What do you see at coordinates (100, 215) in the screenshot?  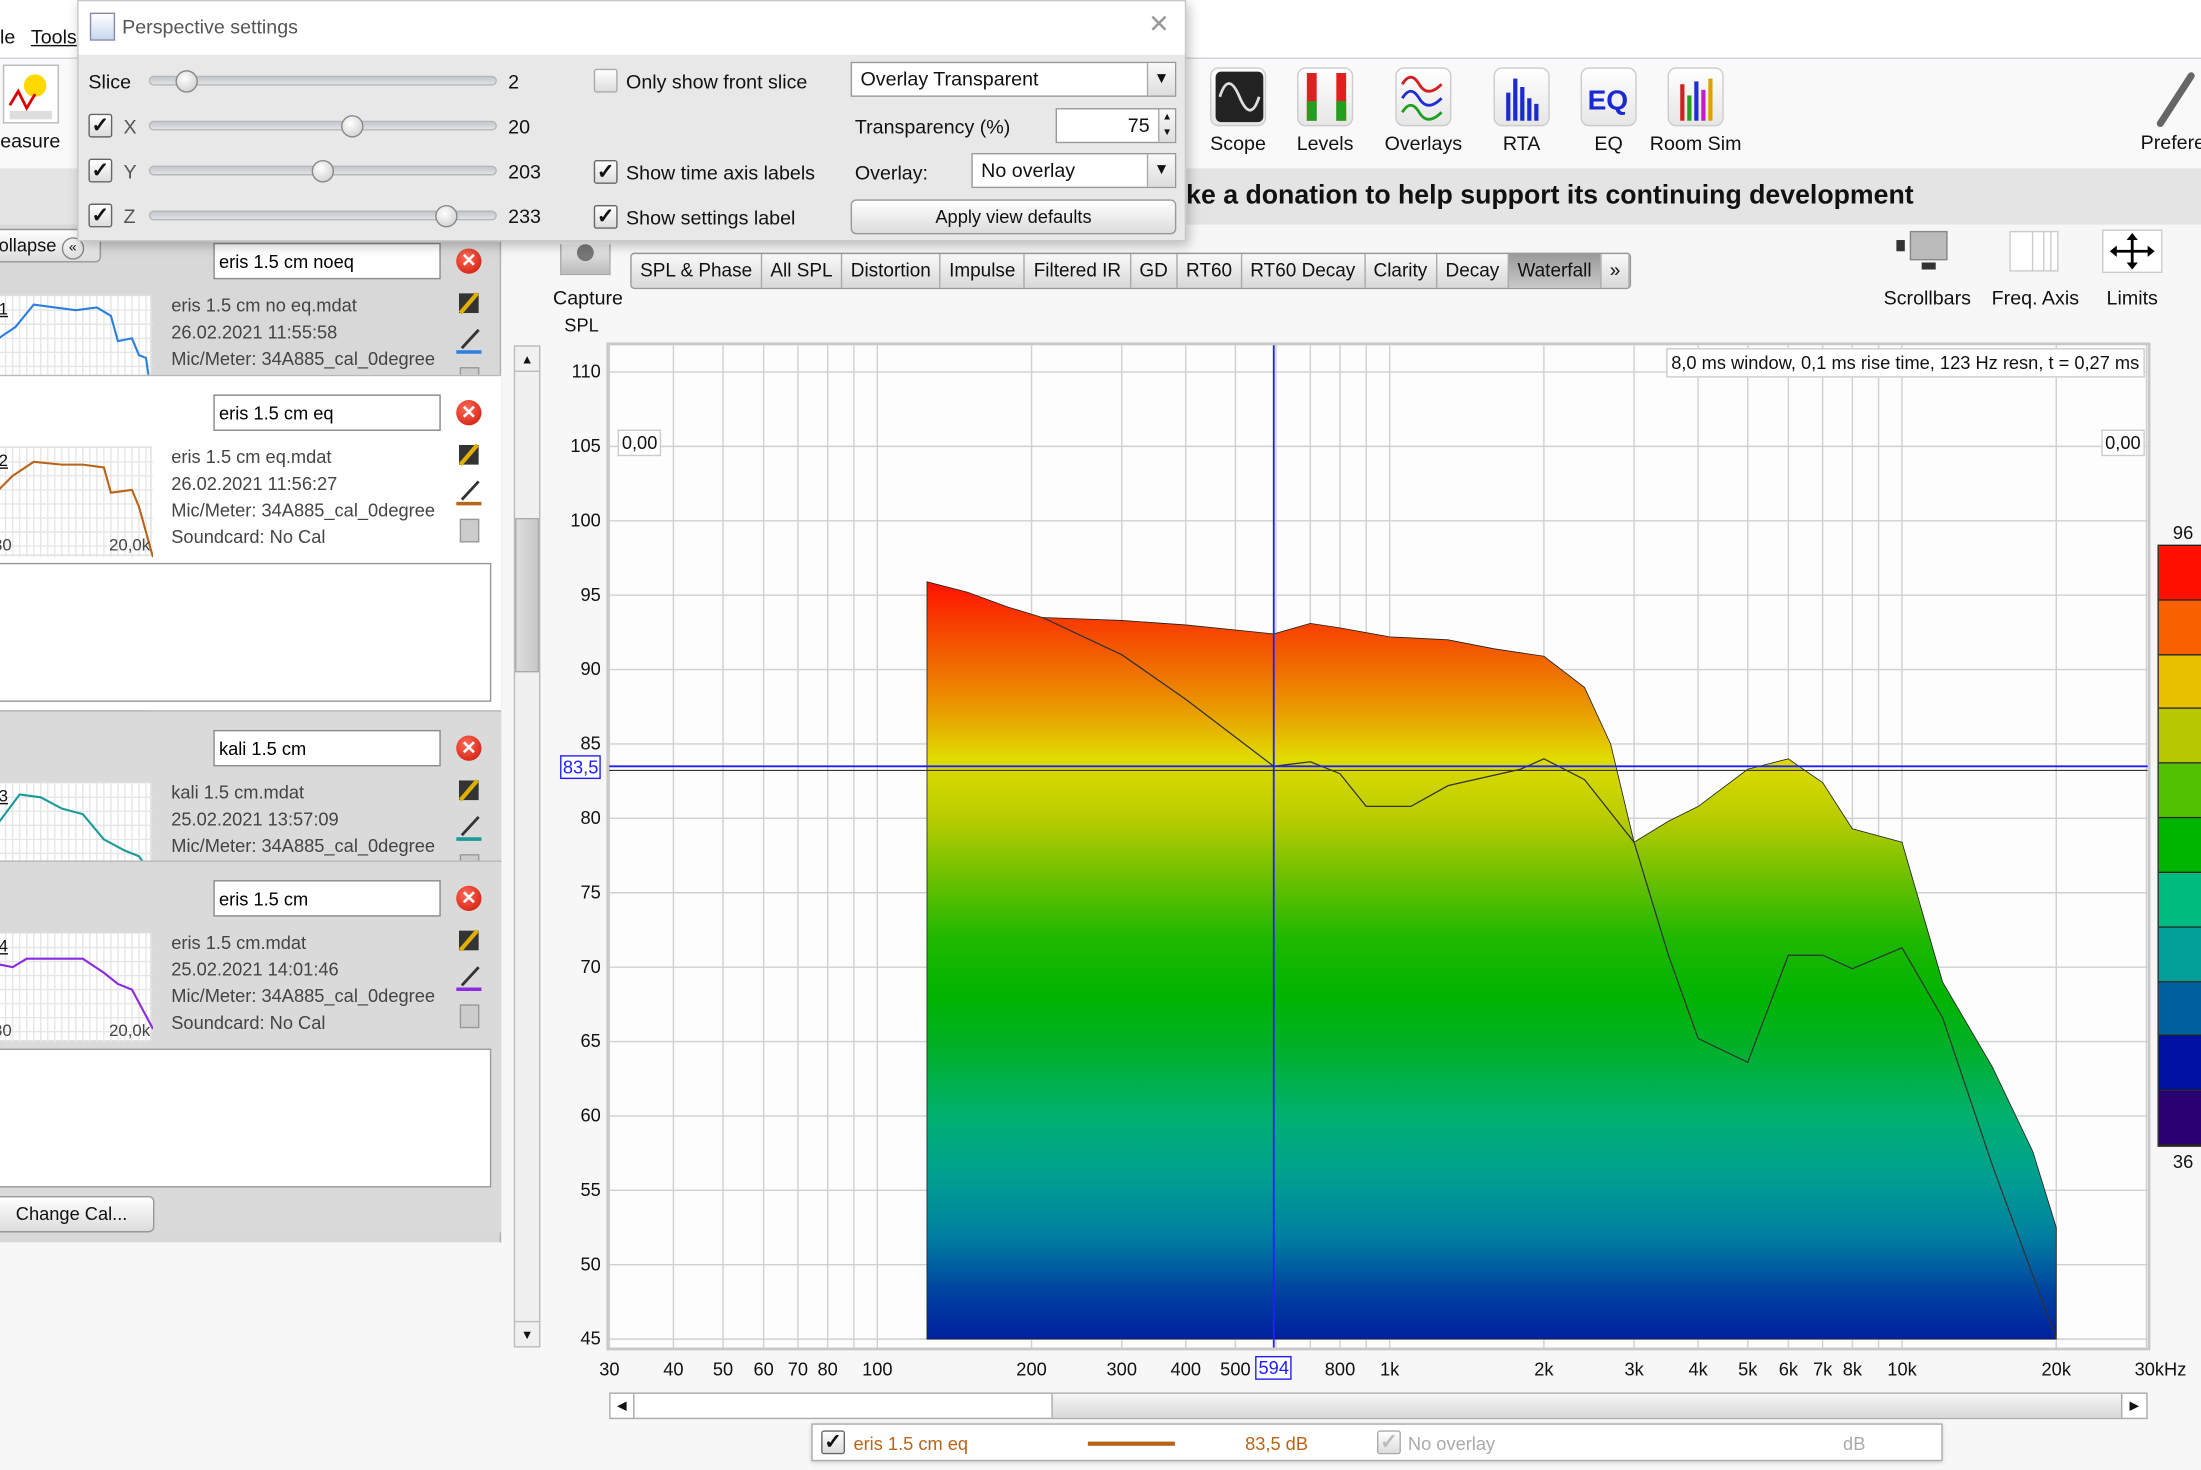 I see `z-axis-checkbox: ✓` at bounding box center [100, 215].